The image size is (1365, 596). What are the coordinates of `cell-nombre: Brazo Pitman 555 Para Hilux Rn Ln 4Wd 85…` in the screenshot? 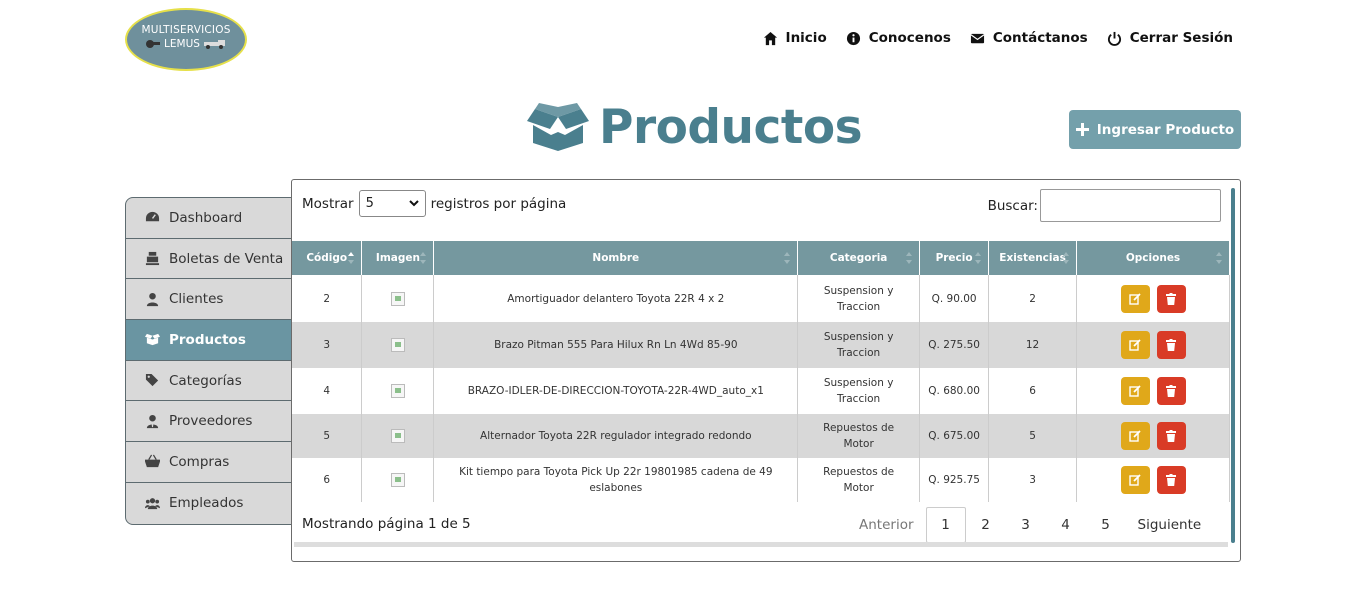 It's located at (616, 345).